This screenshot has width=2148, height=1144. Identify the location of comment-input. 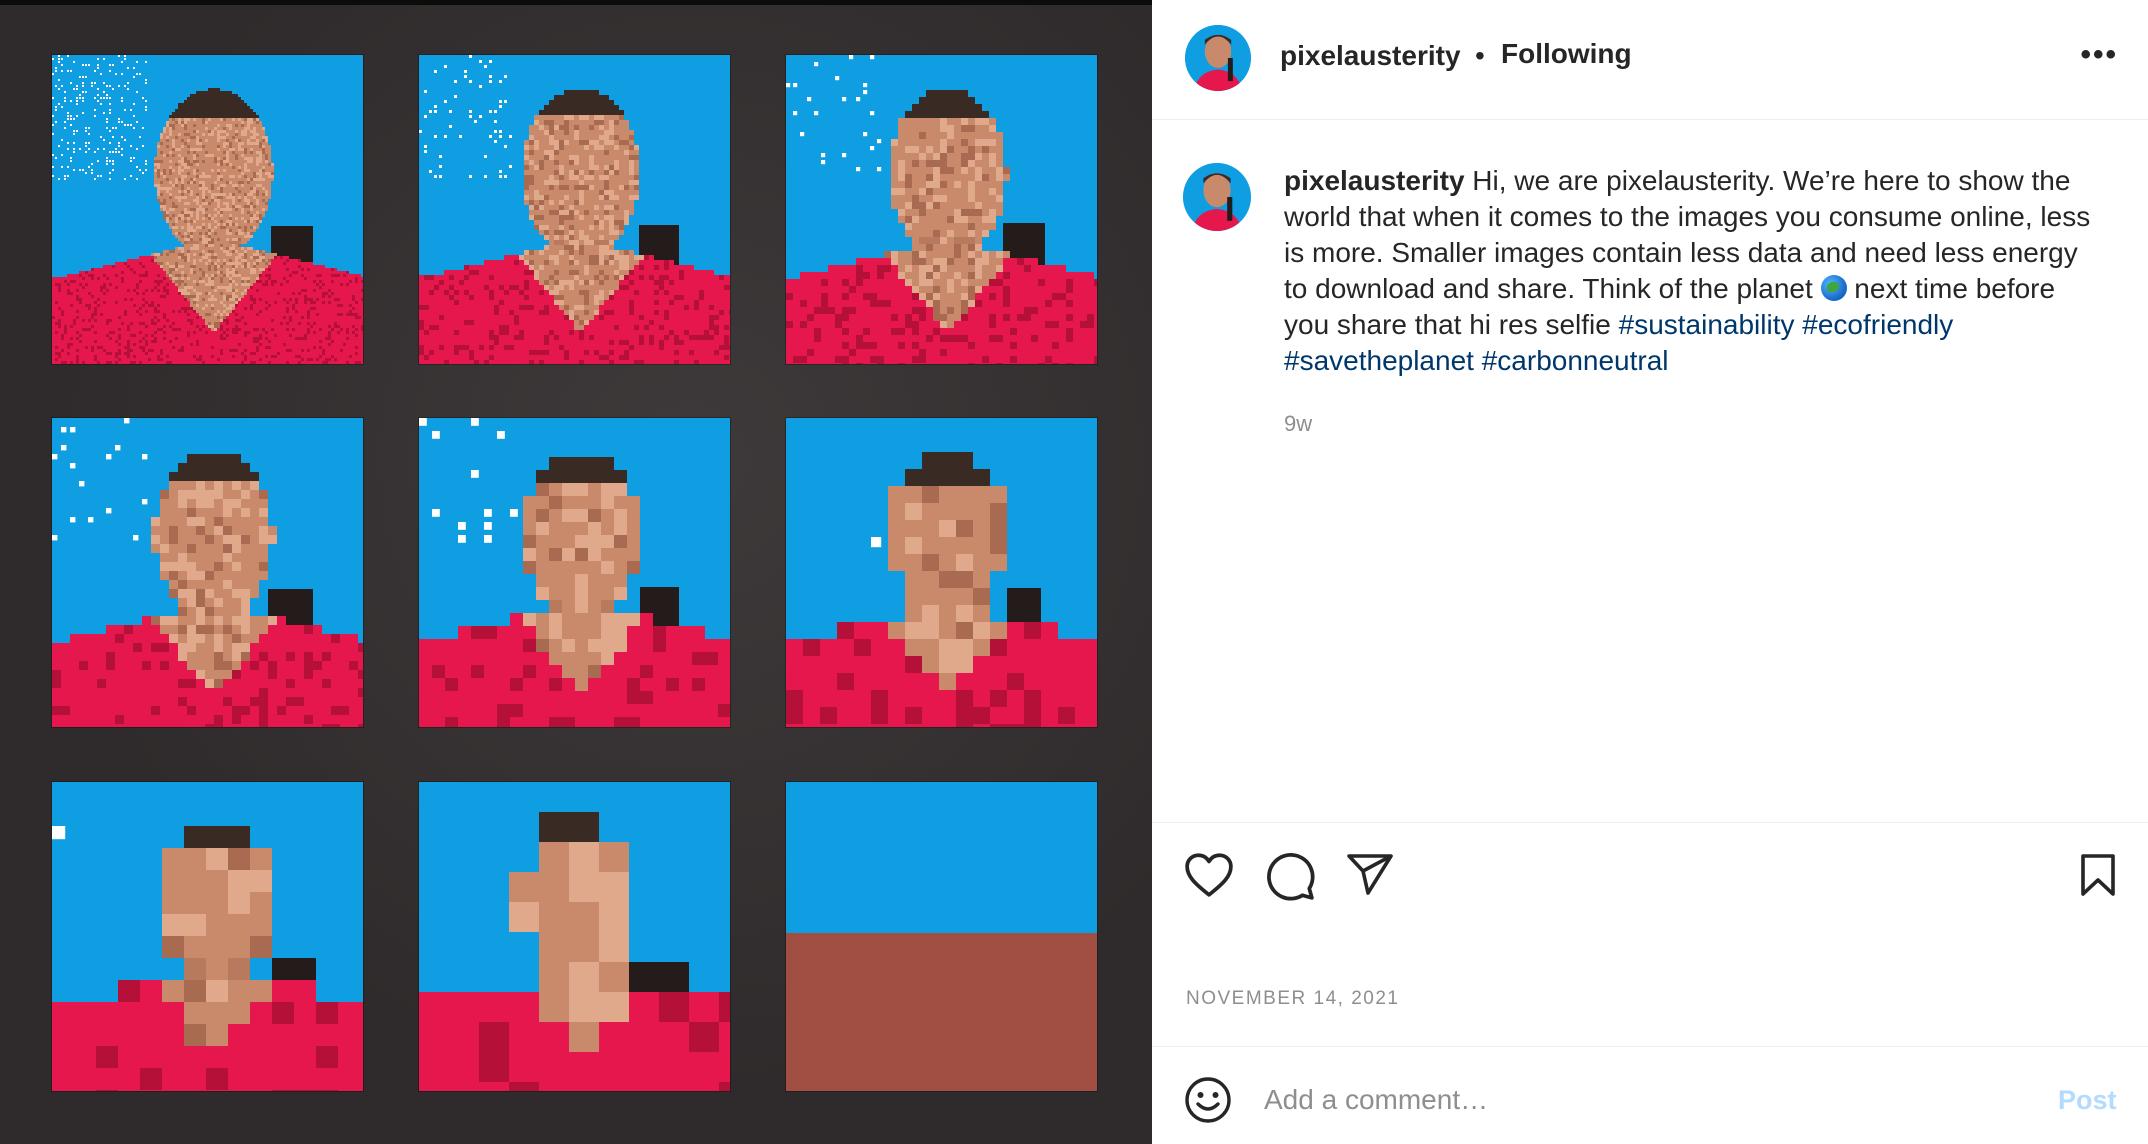
(1614, 1100).